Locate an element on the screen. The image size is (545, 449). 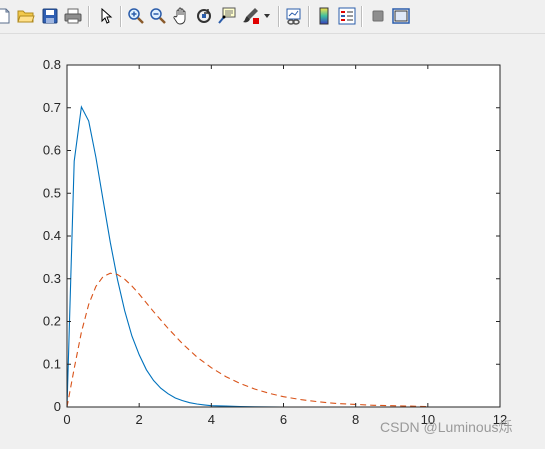
y-tick-label: 0.3 is located at coordinates (52, 278).